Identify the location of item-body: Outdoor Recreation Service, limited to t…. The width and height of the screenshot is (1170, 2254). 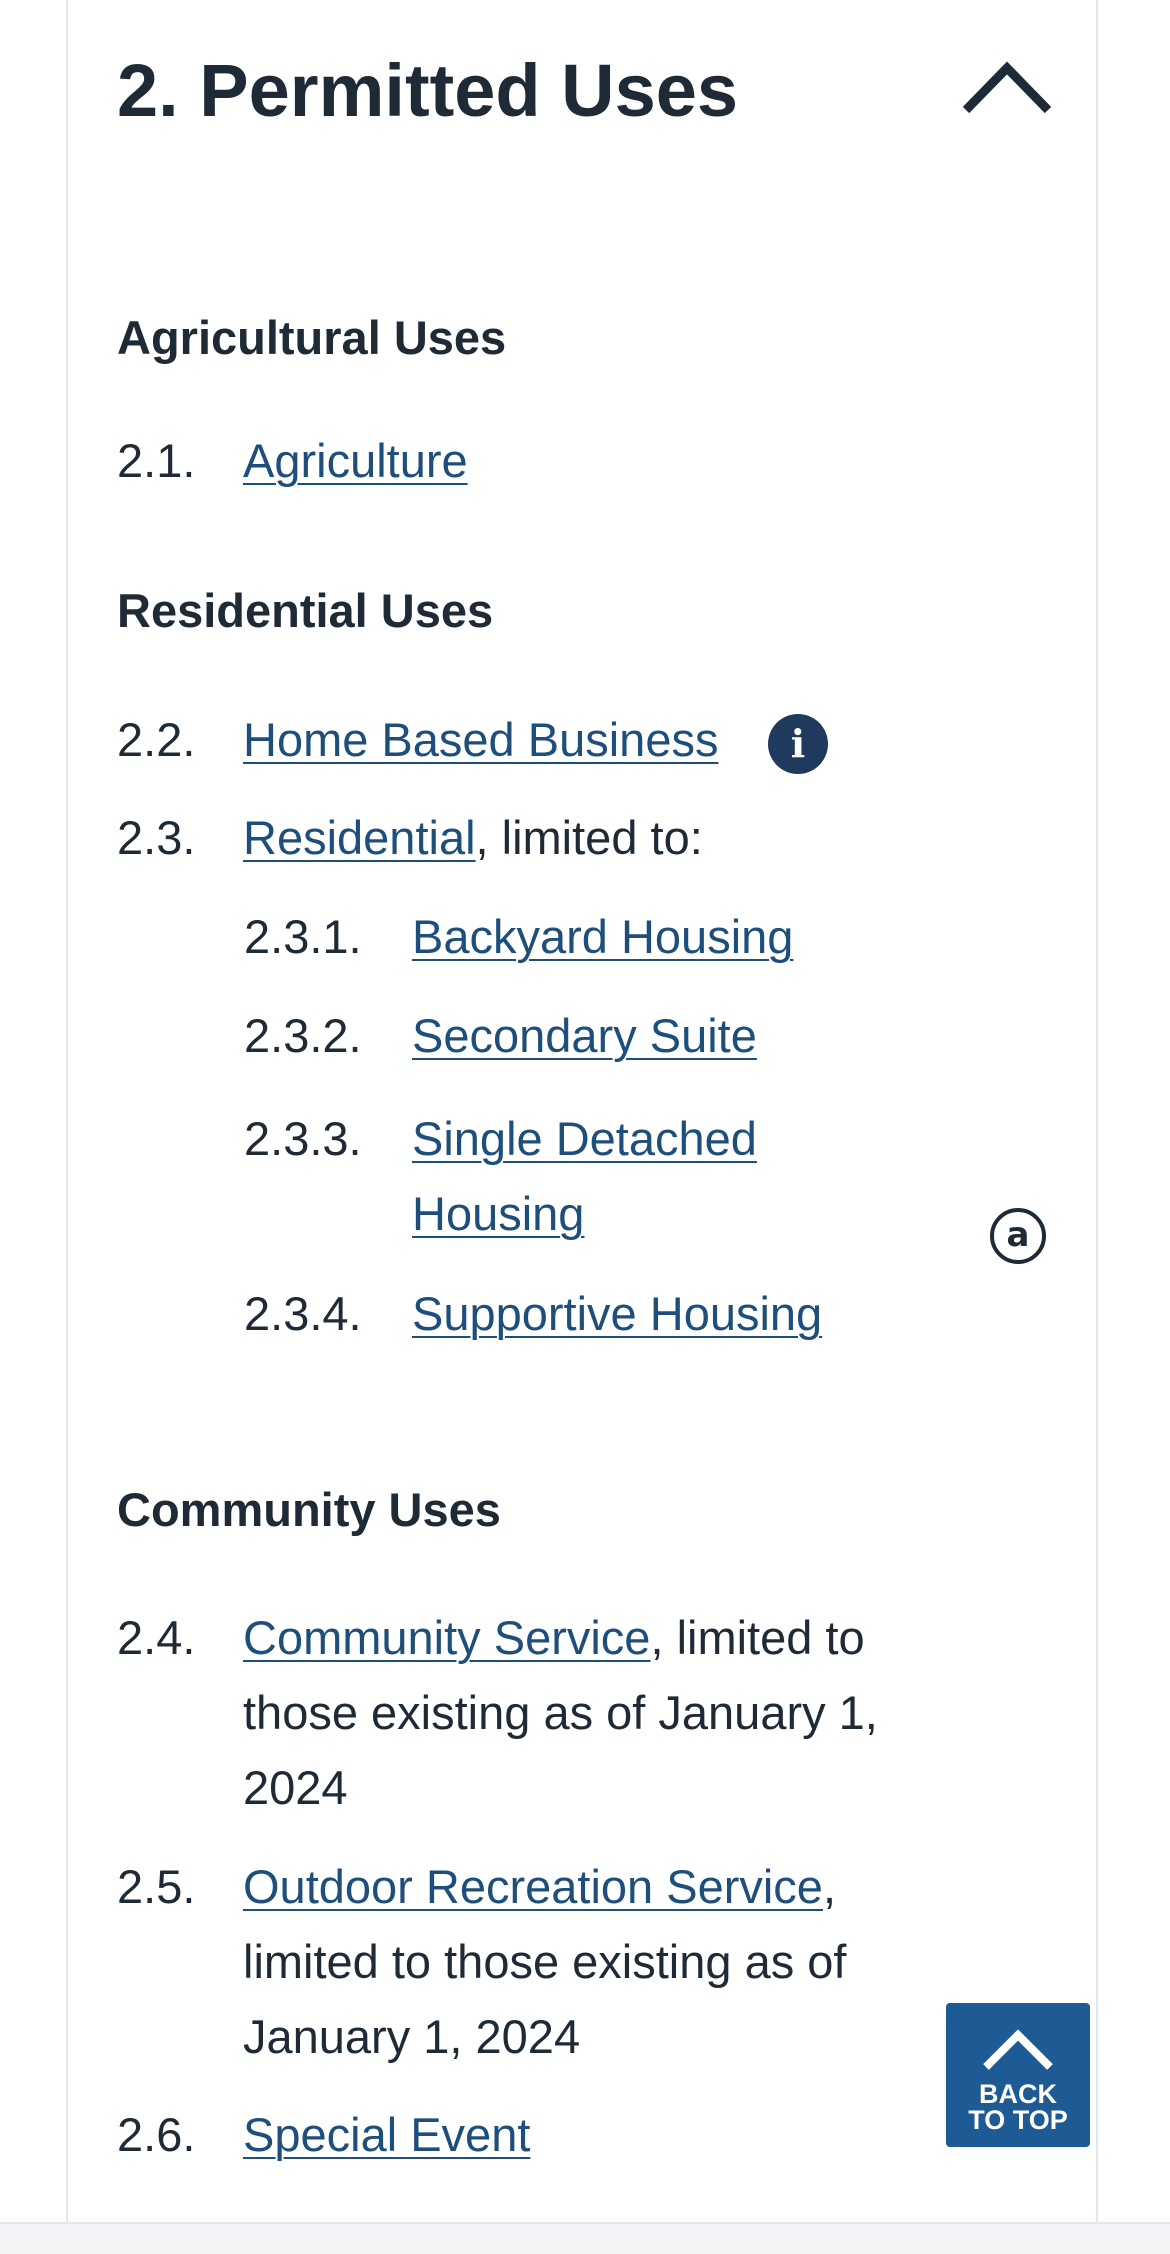
(583, 1961).